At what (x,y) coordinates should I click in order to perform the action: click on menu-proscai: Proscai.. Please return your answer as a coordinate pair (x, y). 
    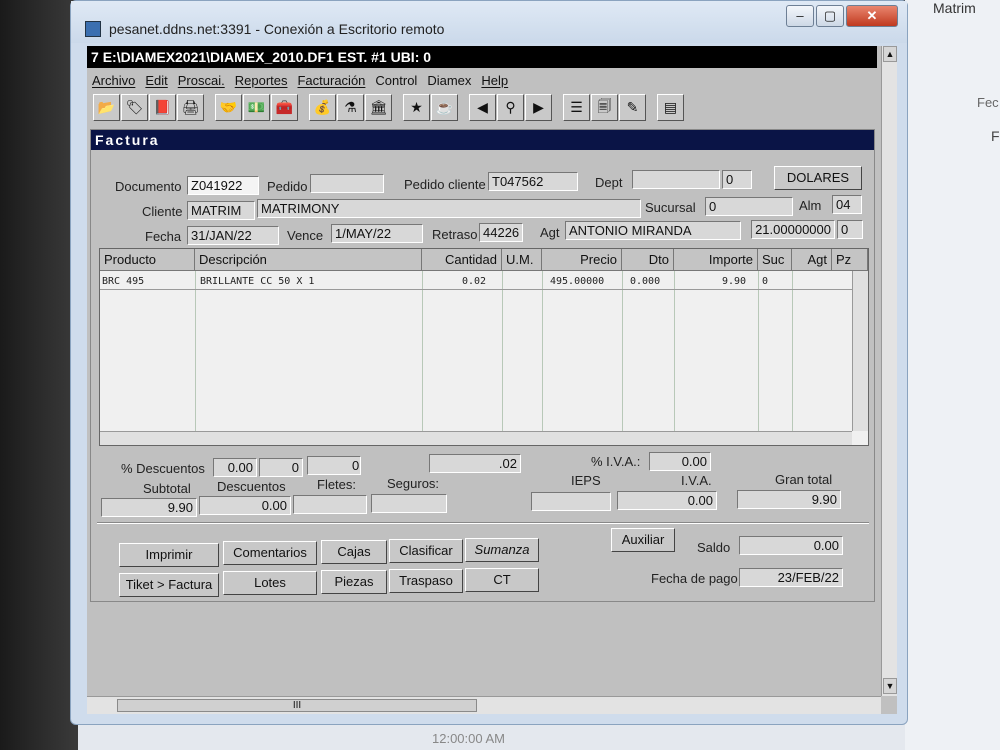
    Looking at the image, I should click on (201, 81).